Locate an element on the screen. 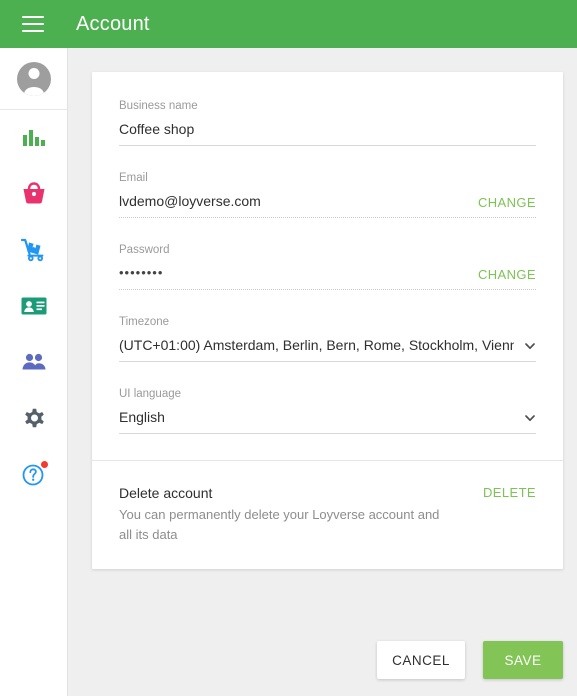  basket-icon is located at coordinates (33, 193).